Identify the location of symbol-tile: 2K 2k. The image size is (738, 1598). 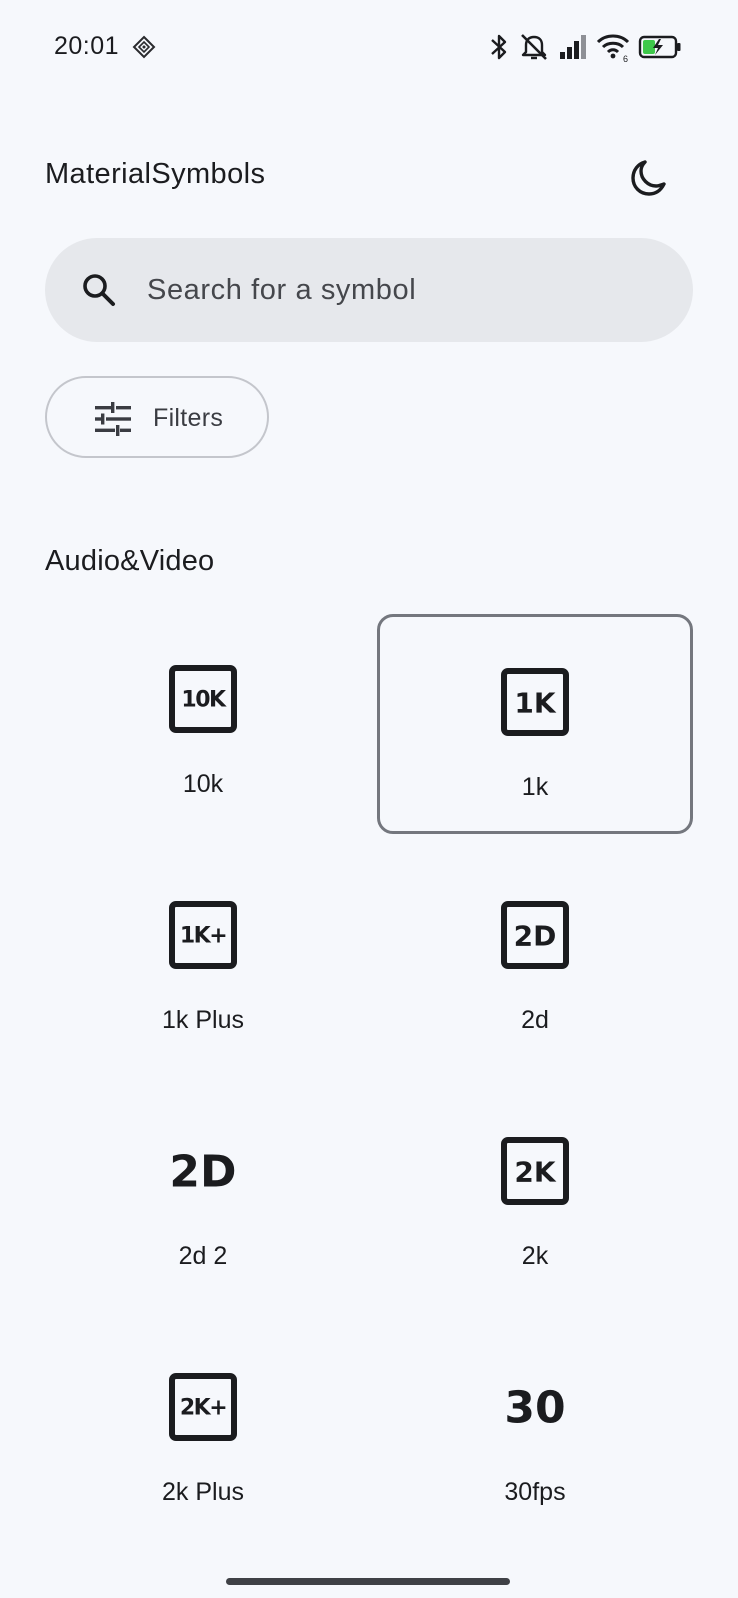
(535, 1196).